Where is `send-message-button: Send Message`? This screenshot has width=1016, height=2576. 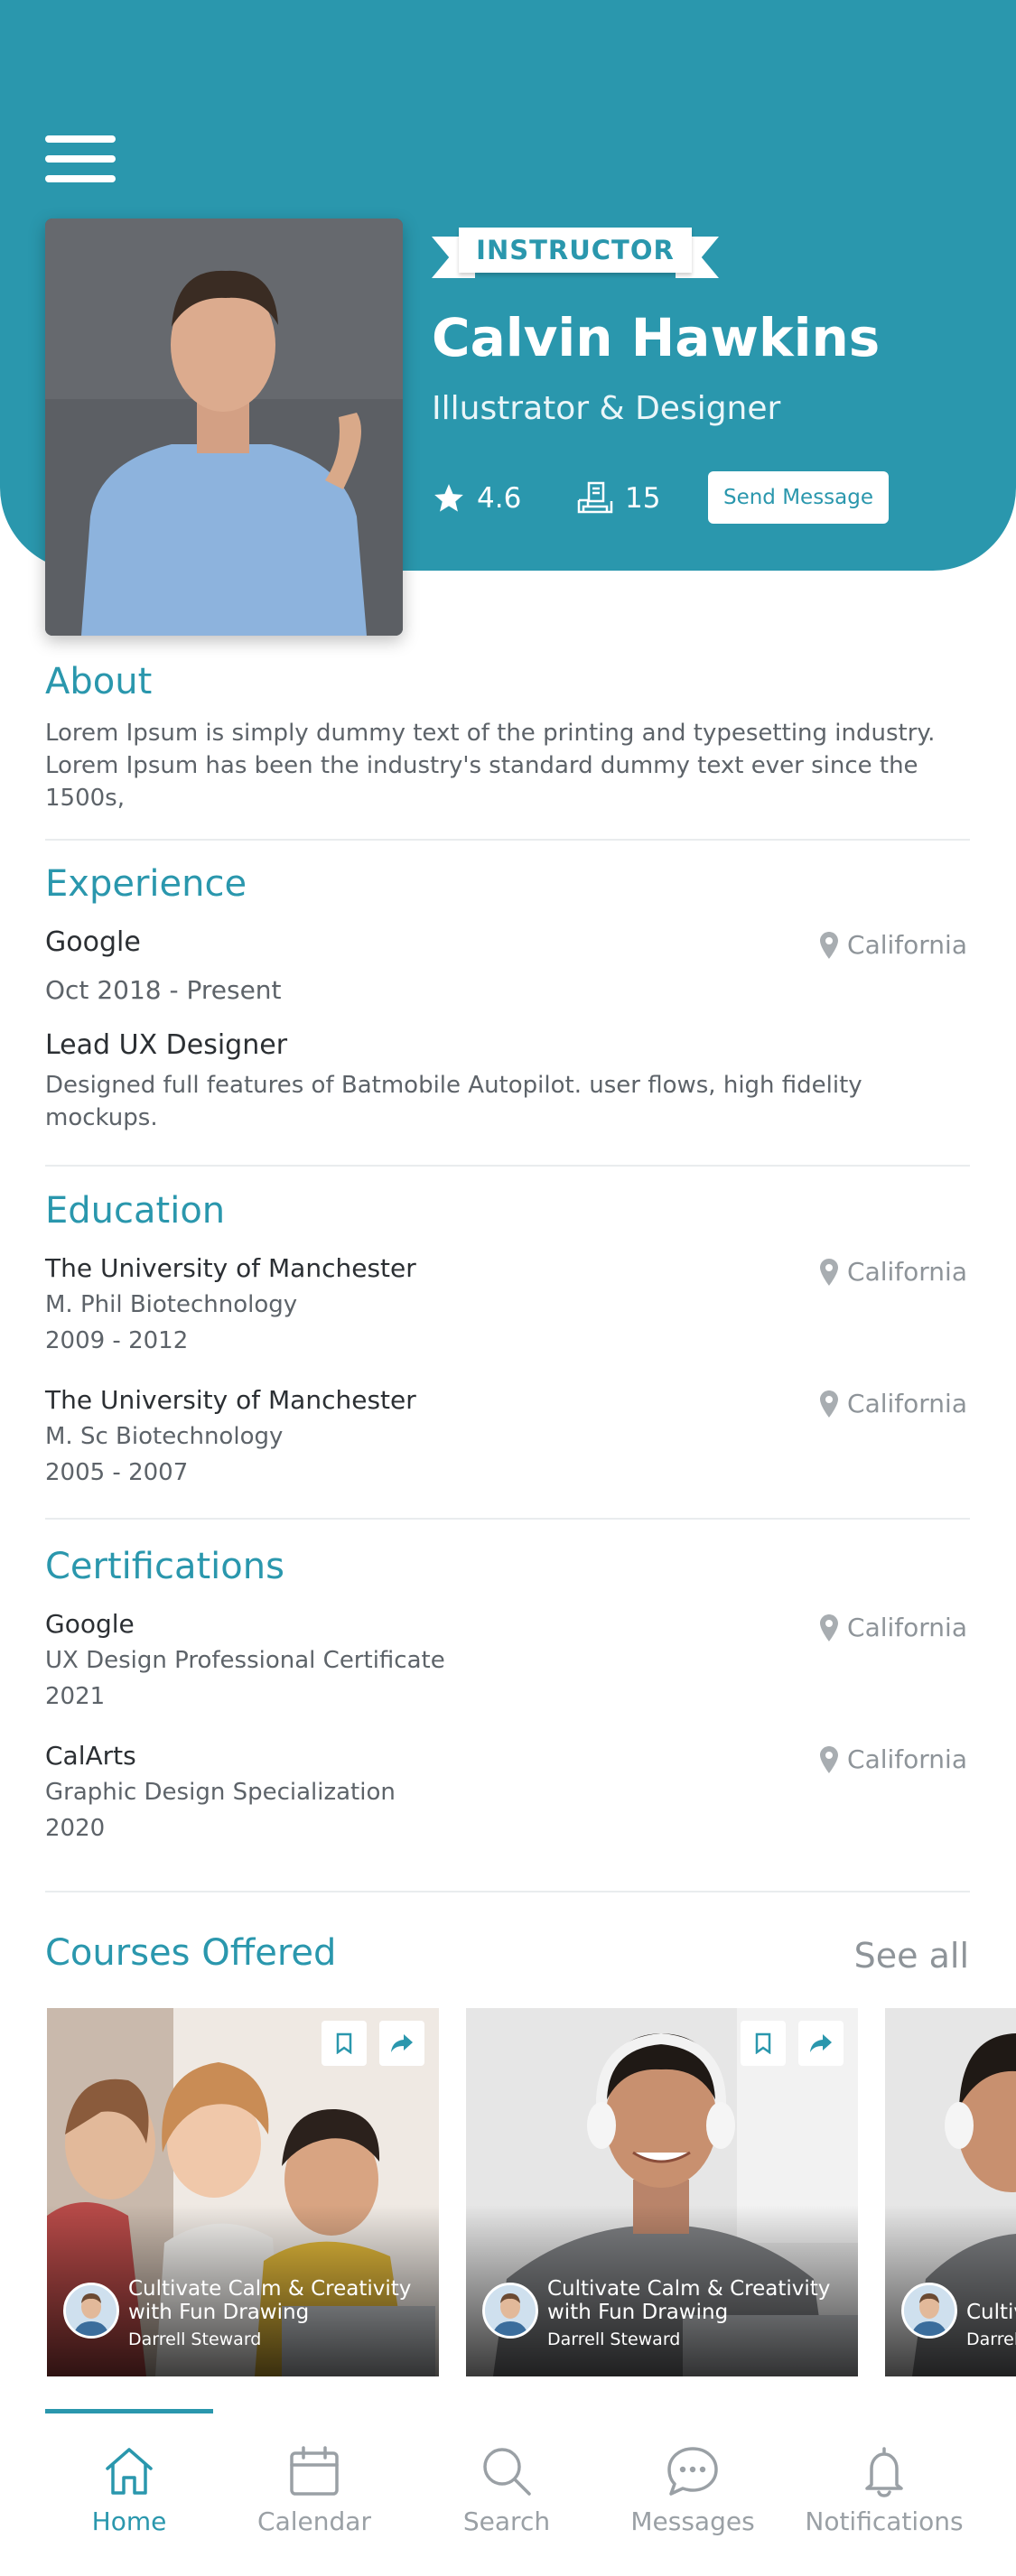
send-message-button: Send Message is located at coordinates (798, 497).